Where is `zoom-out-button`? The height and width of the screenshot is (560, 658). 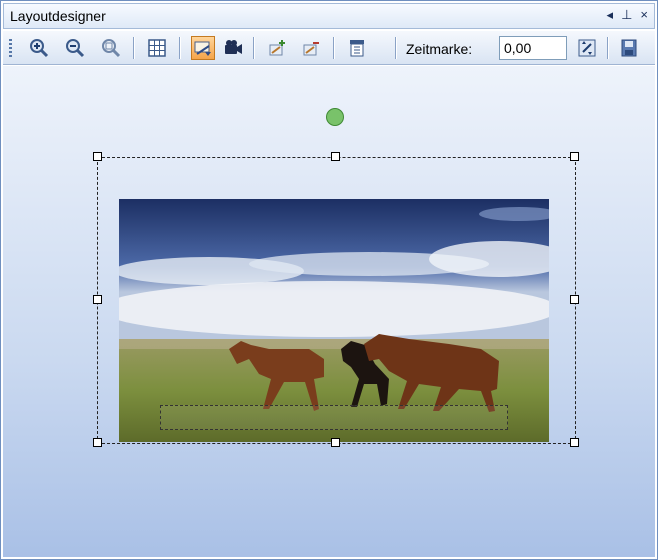 zoom-out-button is located at coordinates (75, 48).